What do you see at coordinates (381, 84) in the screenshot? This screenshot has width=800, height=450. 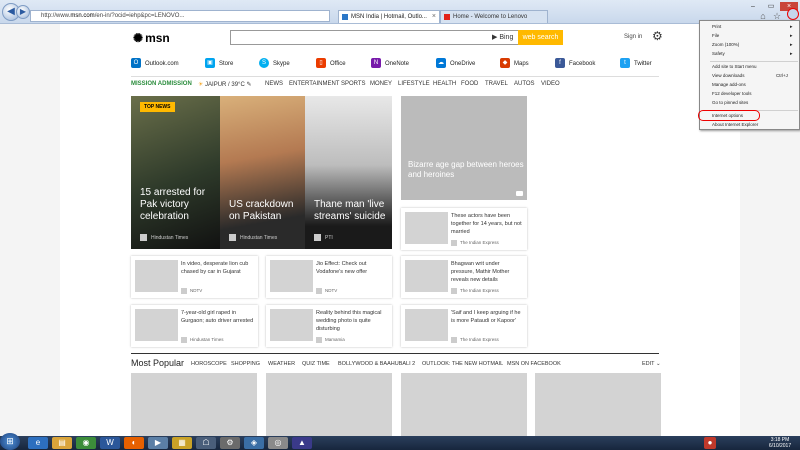 I see `nav-money: MONEY` at bounding box center [381, 84].